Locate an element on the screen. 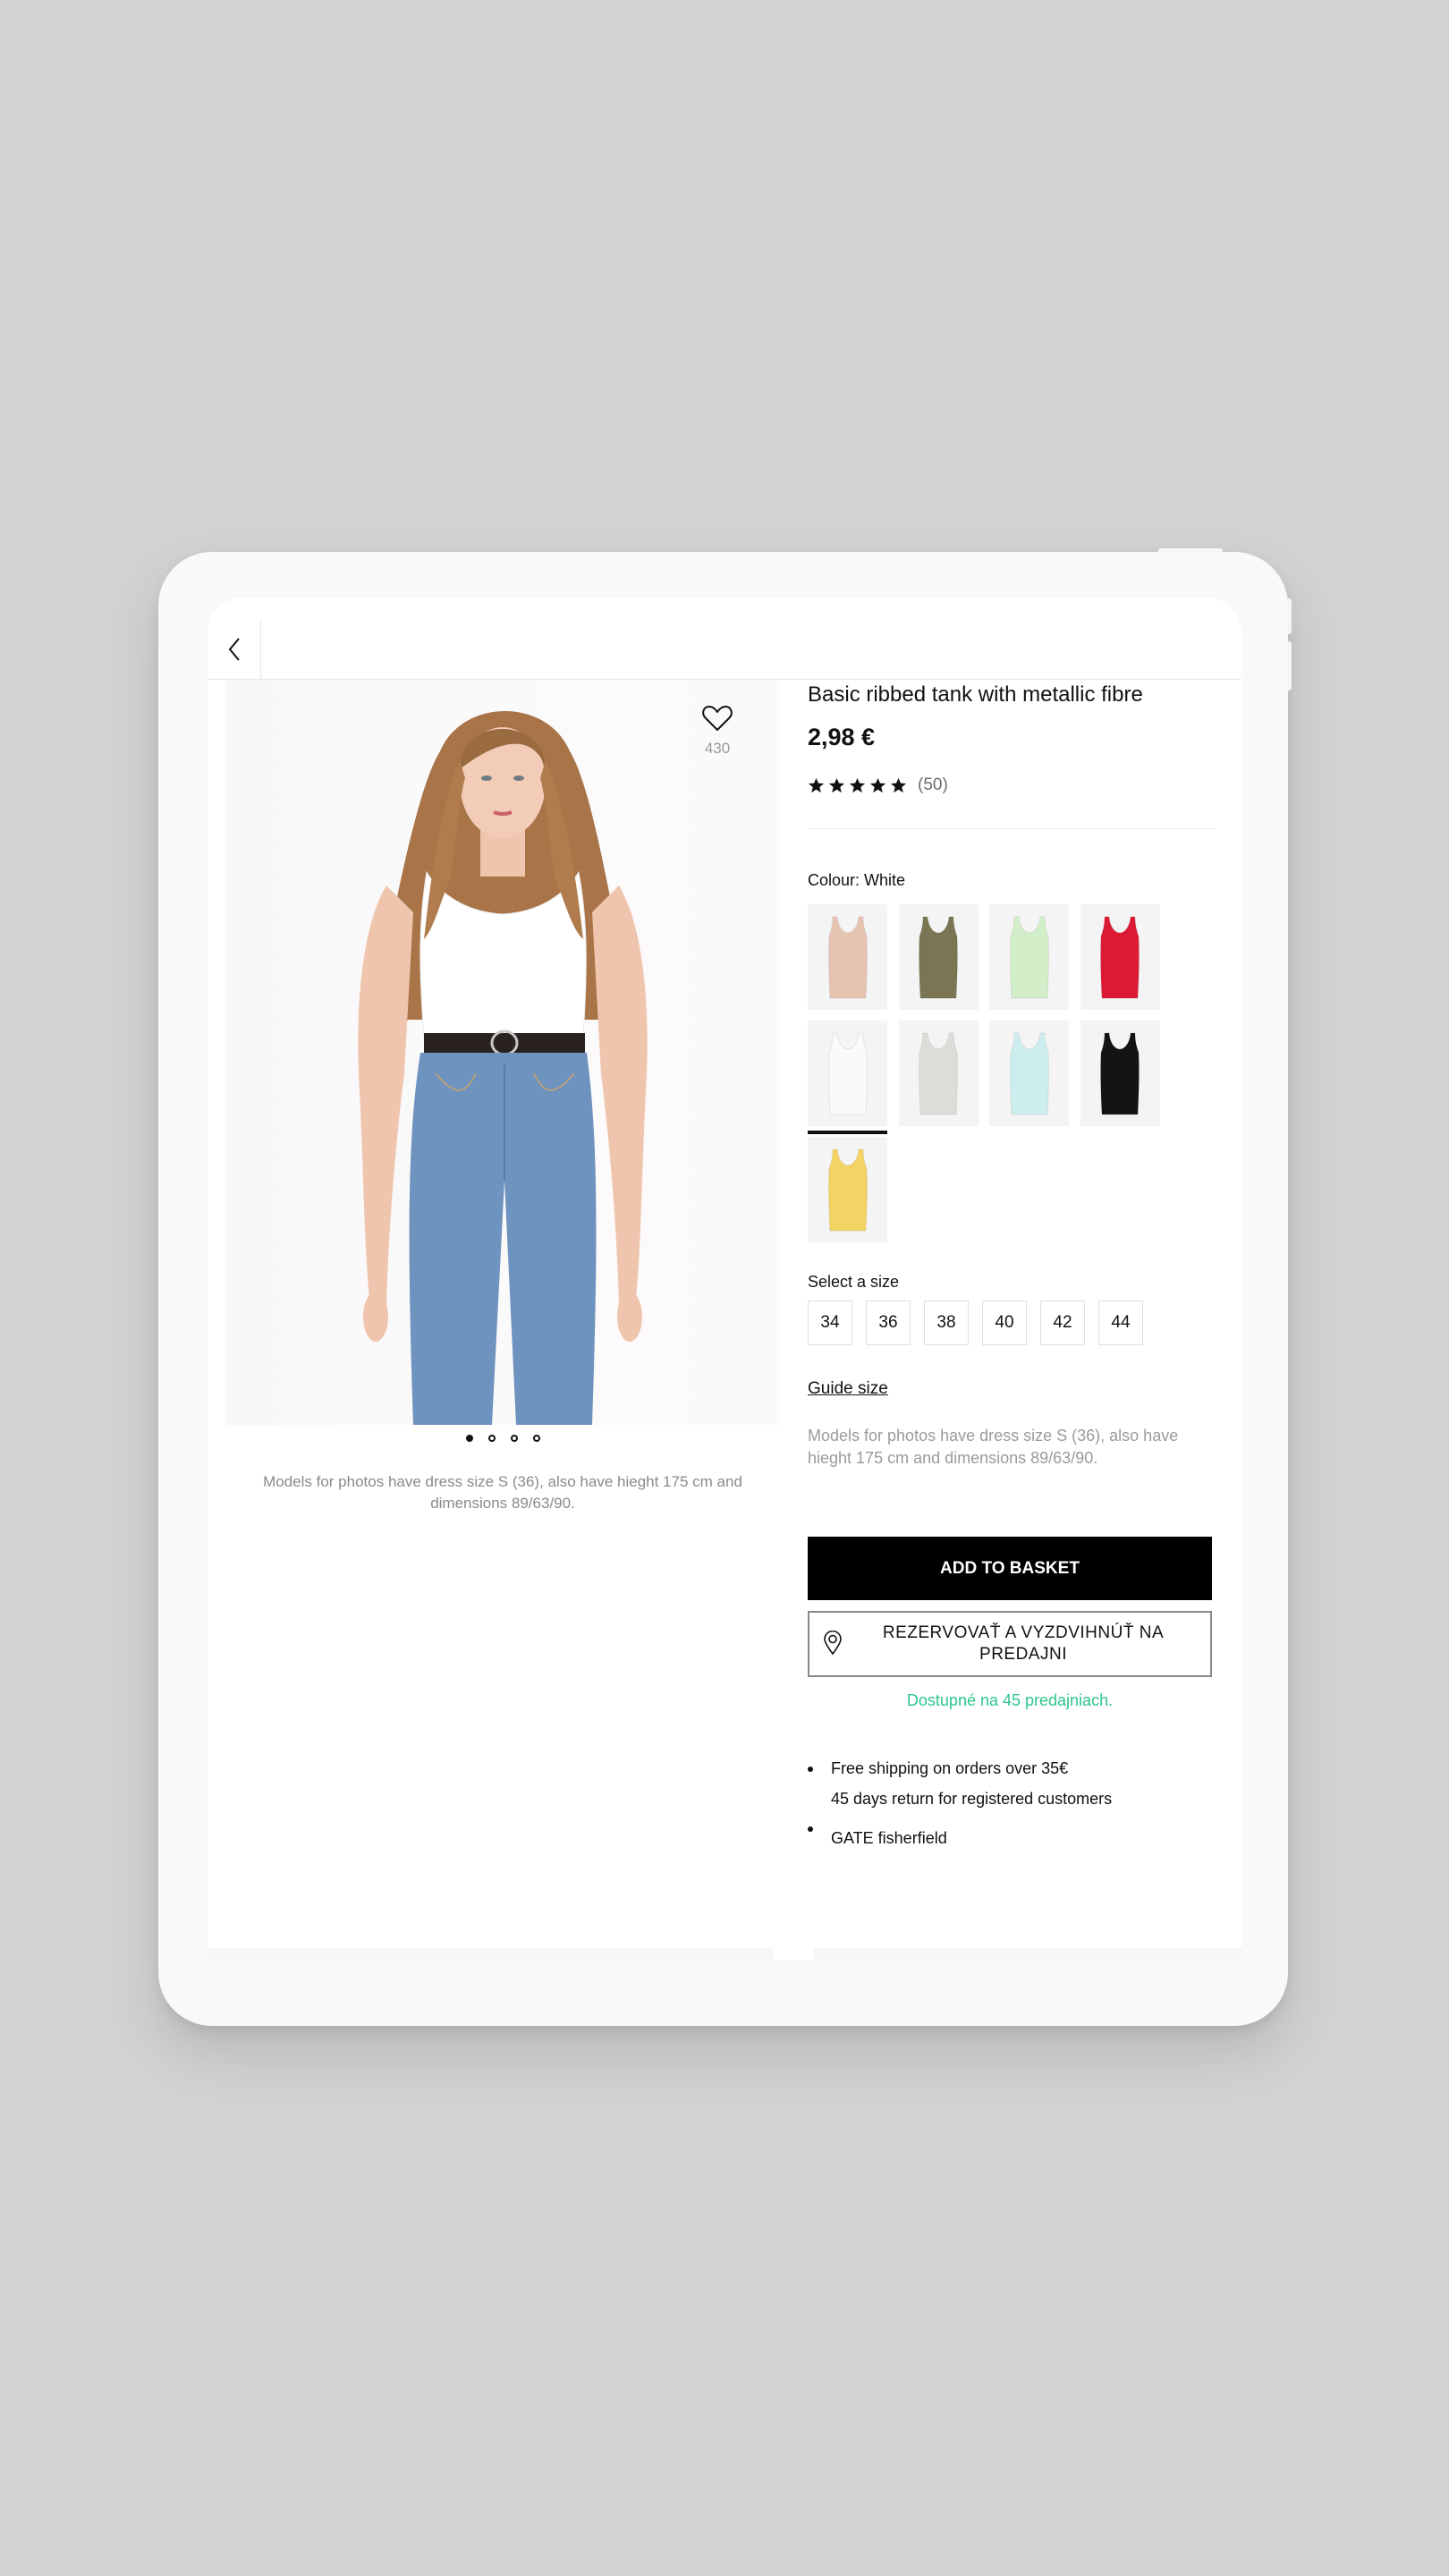 The image size is (1449, 2576). colour-label: Colour: White is located at coordinates (857, 880).